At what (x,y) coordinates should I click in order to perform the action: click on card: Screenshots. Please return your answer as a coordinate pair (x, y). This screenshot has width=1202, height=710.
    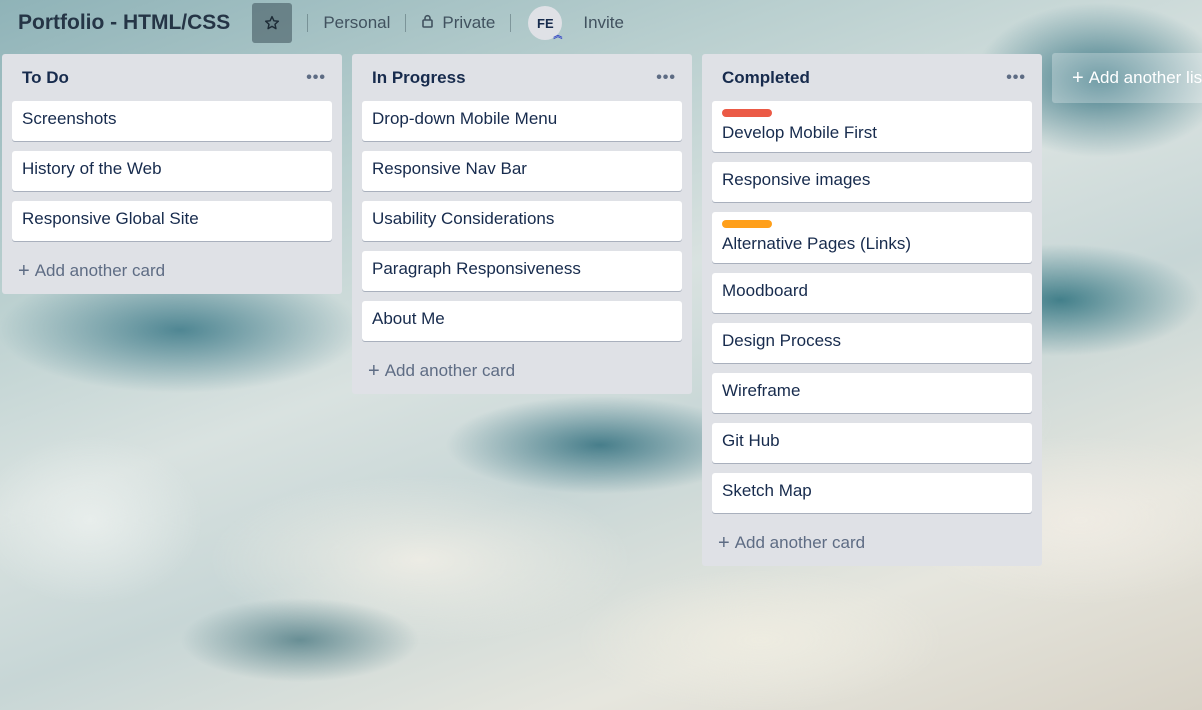
    Looking at the image, I should click on (172, 121).